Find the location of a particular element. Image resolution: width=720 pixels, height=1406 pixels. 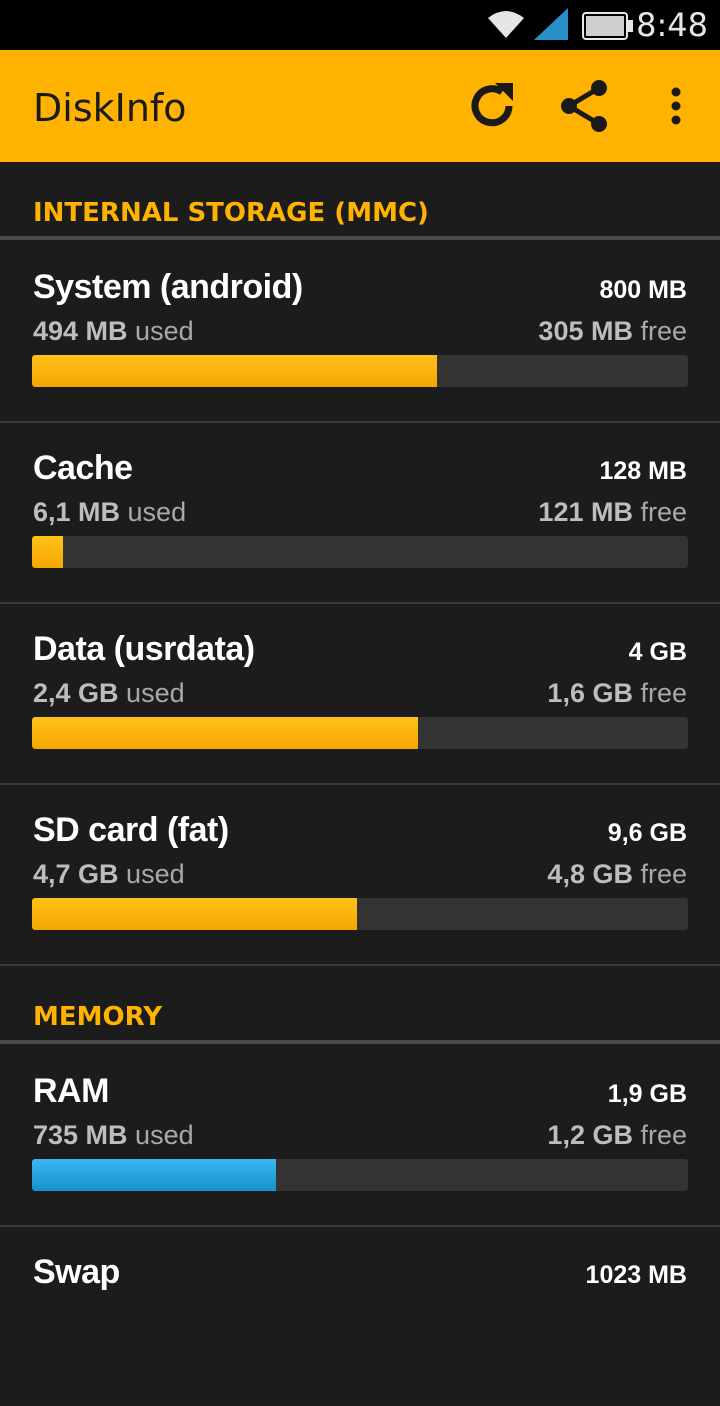

overflow-menu-button is located at coordinates (676, 106).